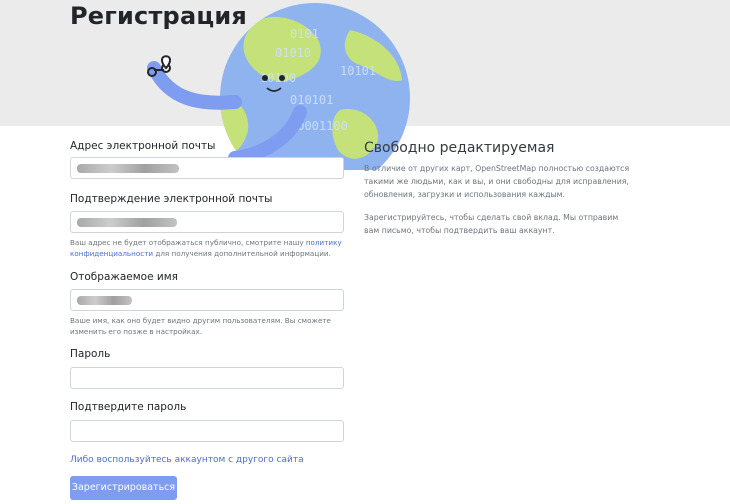 The height and width of the screenshot is (504, 730). Describe the element at coordinates (265, 78) in the screenshot. I see `globe-eye-left` at that location.